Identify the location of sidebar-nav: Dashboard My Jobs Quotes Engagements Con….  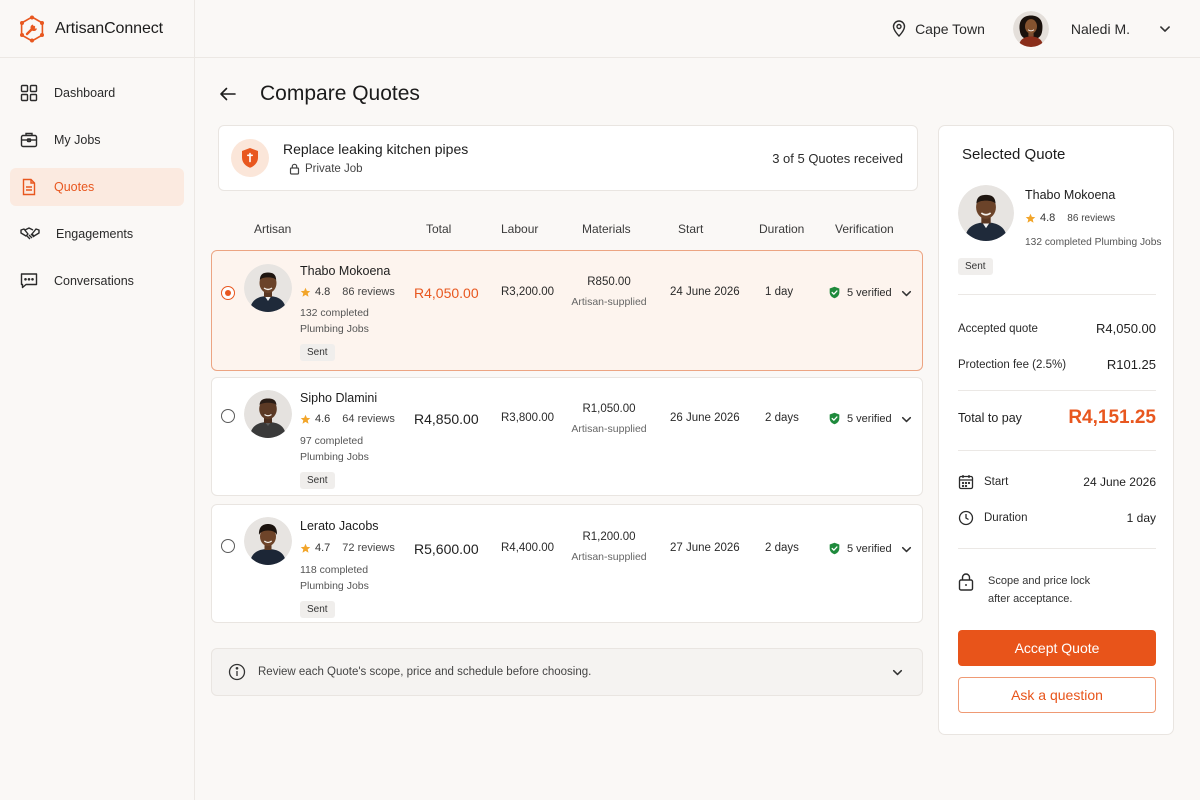
(97, 179).